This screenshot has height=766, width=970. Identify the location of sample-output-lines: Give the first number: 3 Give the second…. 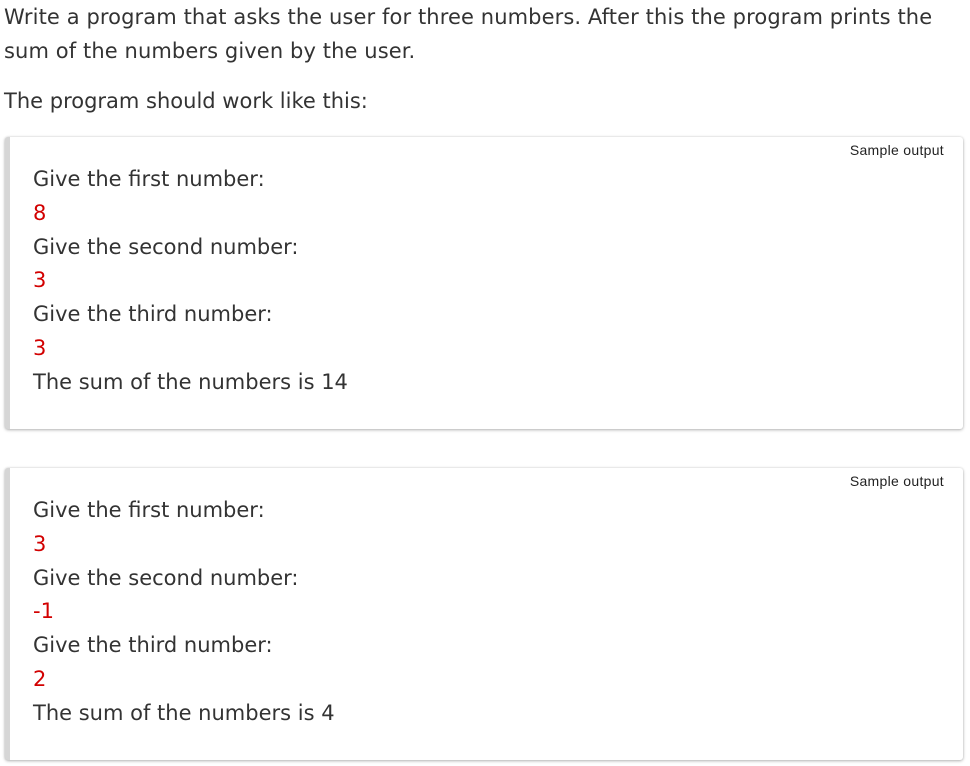
(184, 612).